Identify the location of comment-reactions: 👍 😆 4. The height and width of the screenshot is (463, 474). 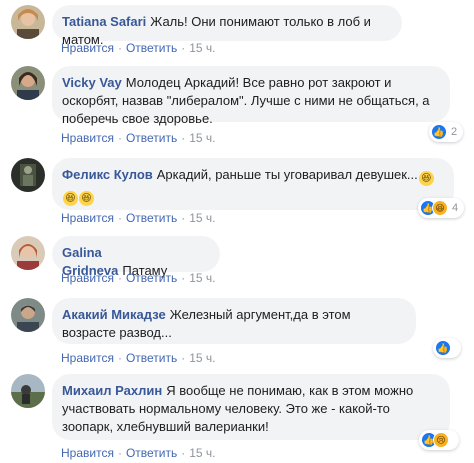
(441, 208).